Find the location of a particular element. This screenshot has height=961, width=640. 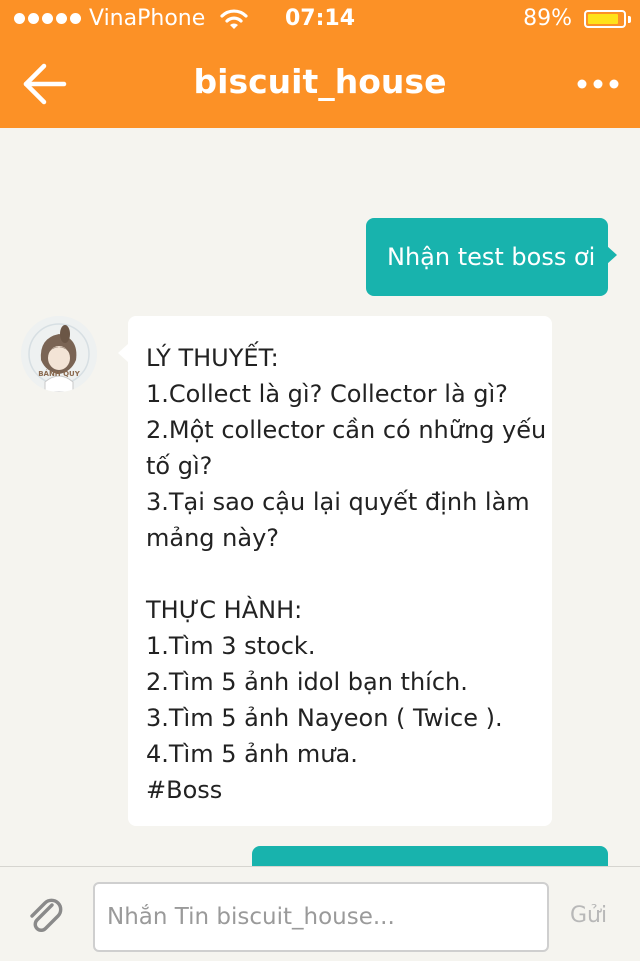

avatar-illustration: BÁNH QUY is located at coordinates (59, 354).